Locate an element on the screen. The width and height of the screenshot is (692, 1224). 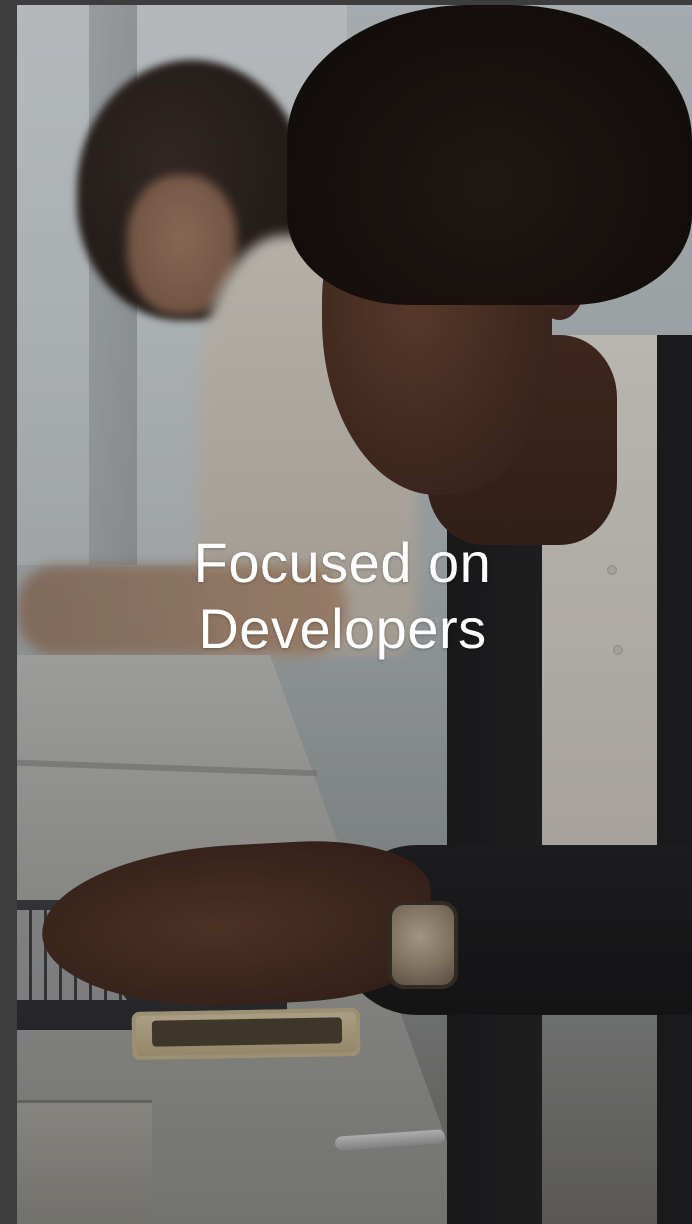
hero-headline-line-2: Developers is located at coordinates (342, 628).